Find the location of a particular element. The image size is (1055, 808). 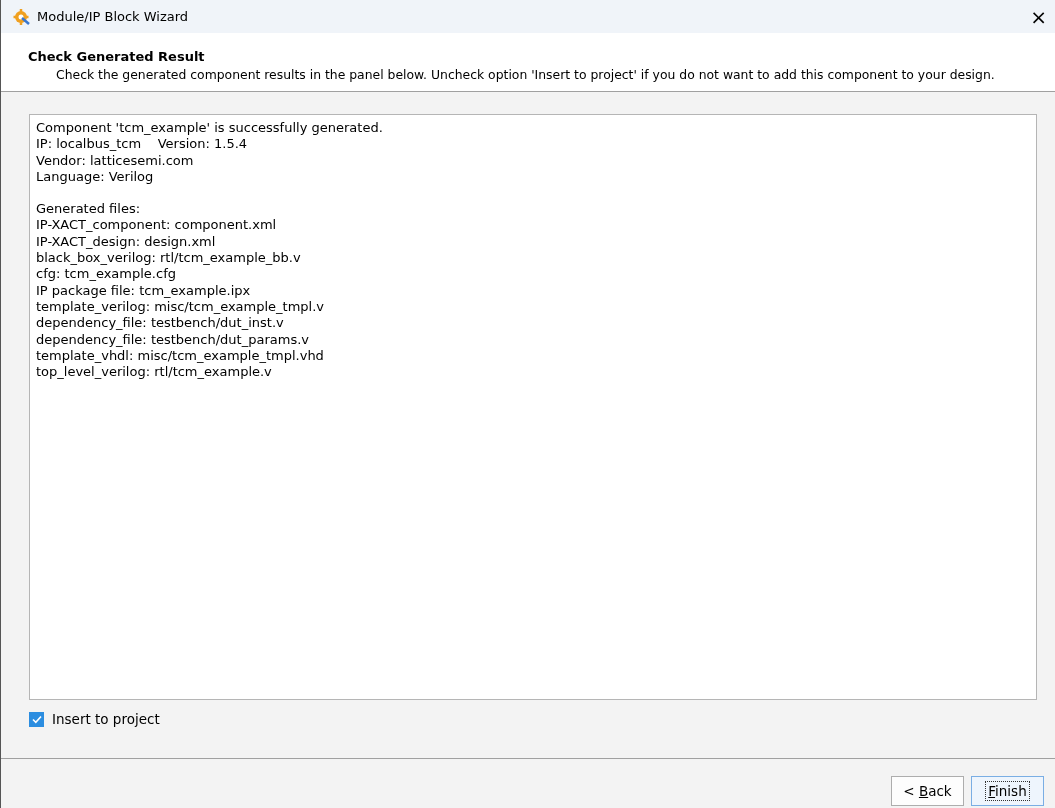

output-line: Language: Verilog is located at coordinates (95, 177).